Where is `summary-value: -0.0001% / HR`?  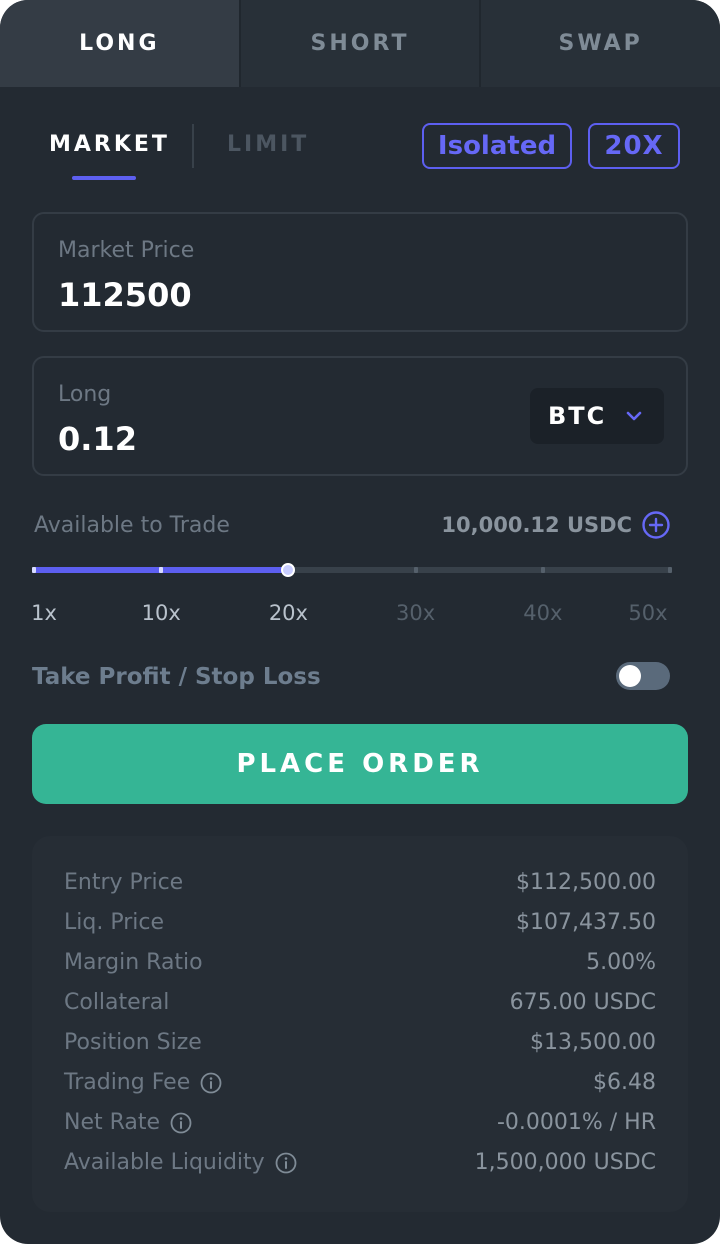 summary-value: -0.0001% / HR is located at coordinates (576, 1122).